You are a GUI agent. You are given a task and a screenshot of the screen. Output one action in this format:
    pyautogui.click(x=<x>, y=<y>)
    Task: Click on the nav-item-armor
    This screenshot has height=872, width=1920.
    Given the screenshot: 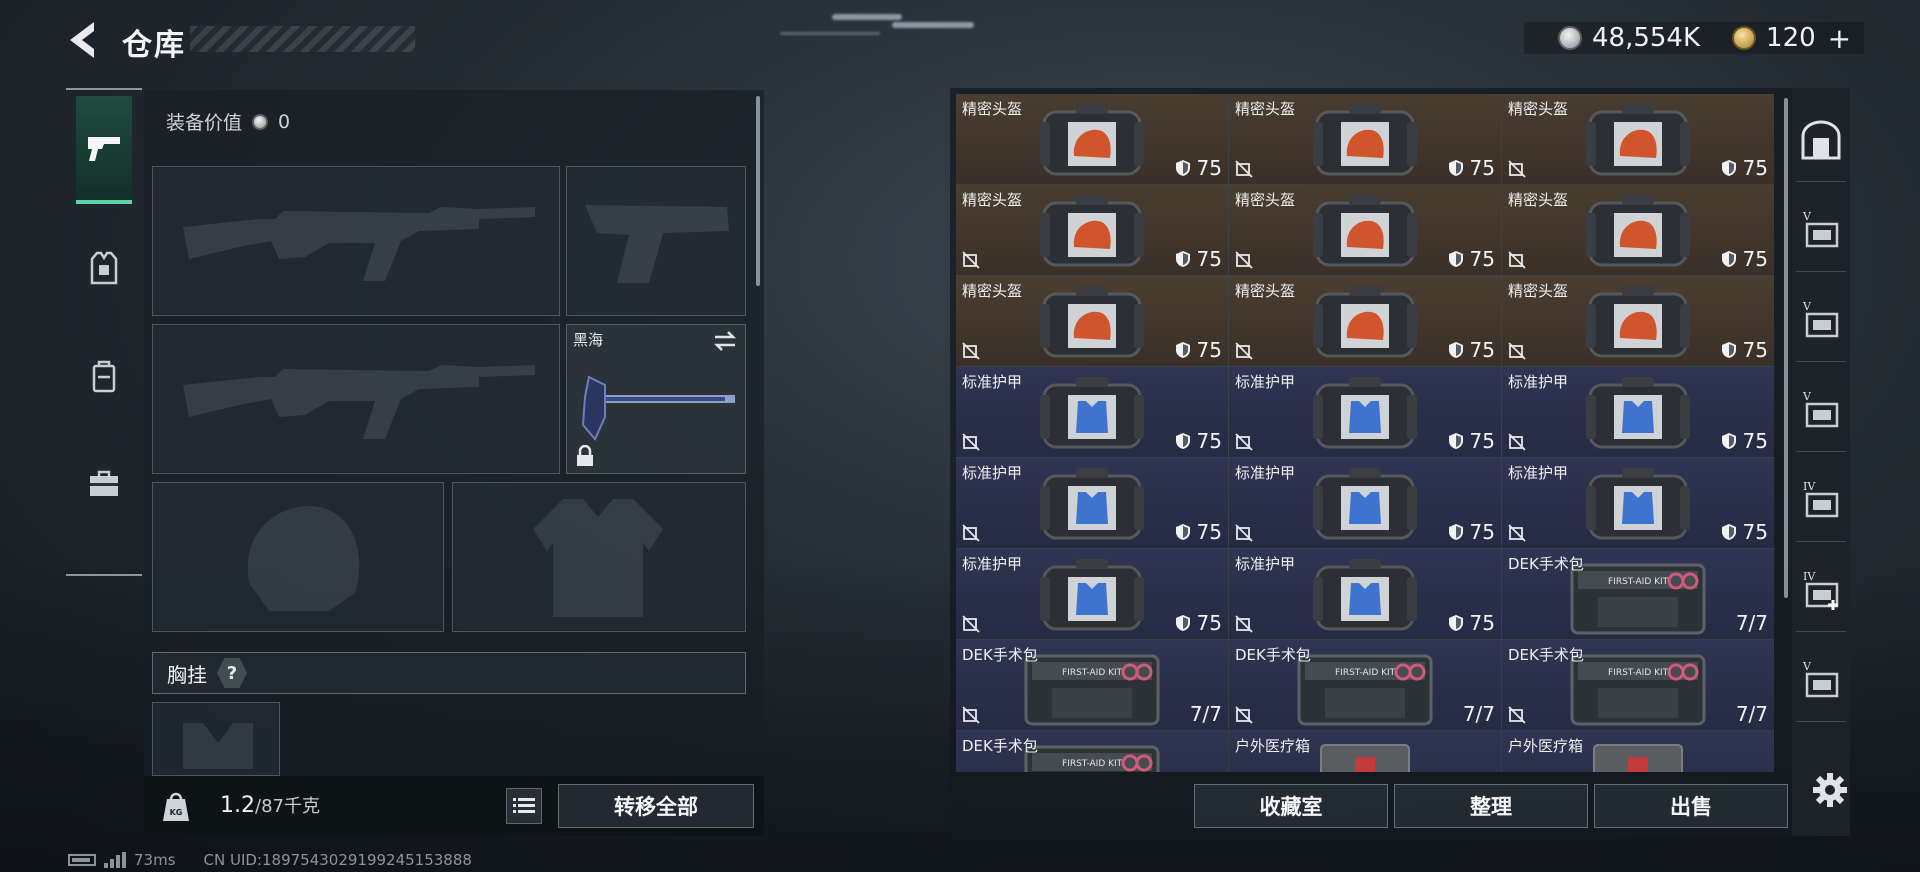 What is the action you would take?
    pyautogui.click(x=104, y=268)
    